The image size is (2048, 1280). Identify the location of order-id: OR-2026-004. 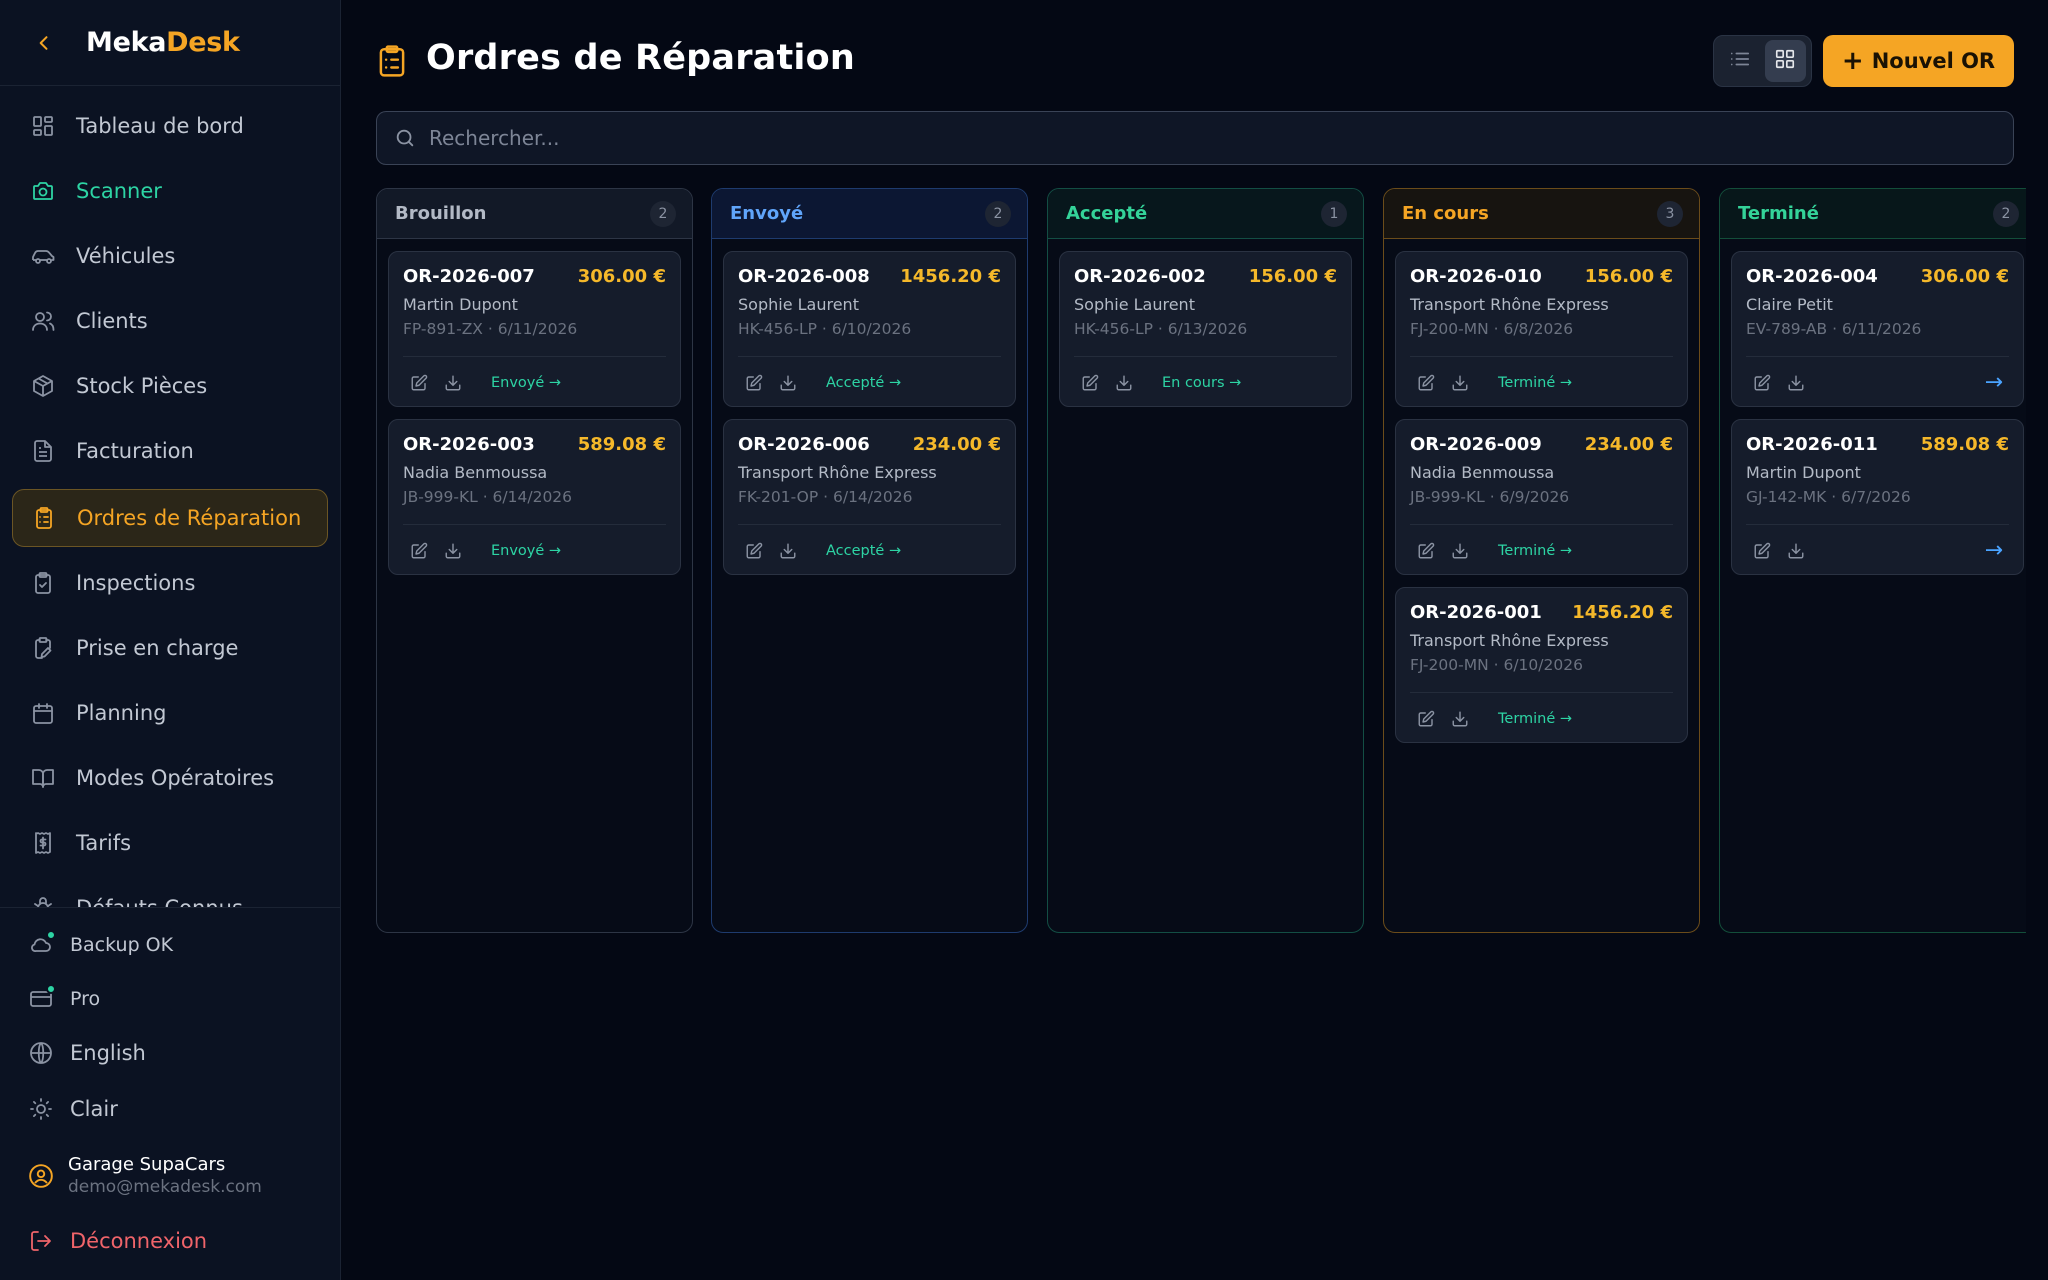
(1812, 276).